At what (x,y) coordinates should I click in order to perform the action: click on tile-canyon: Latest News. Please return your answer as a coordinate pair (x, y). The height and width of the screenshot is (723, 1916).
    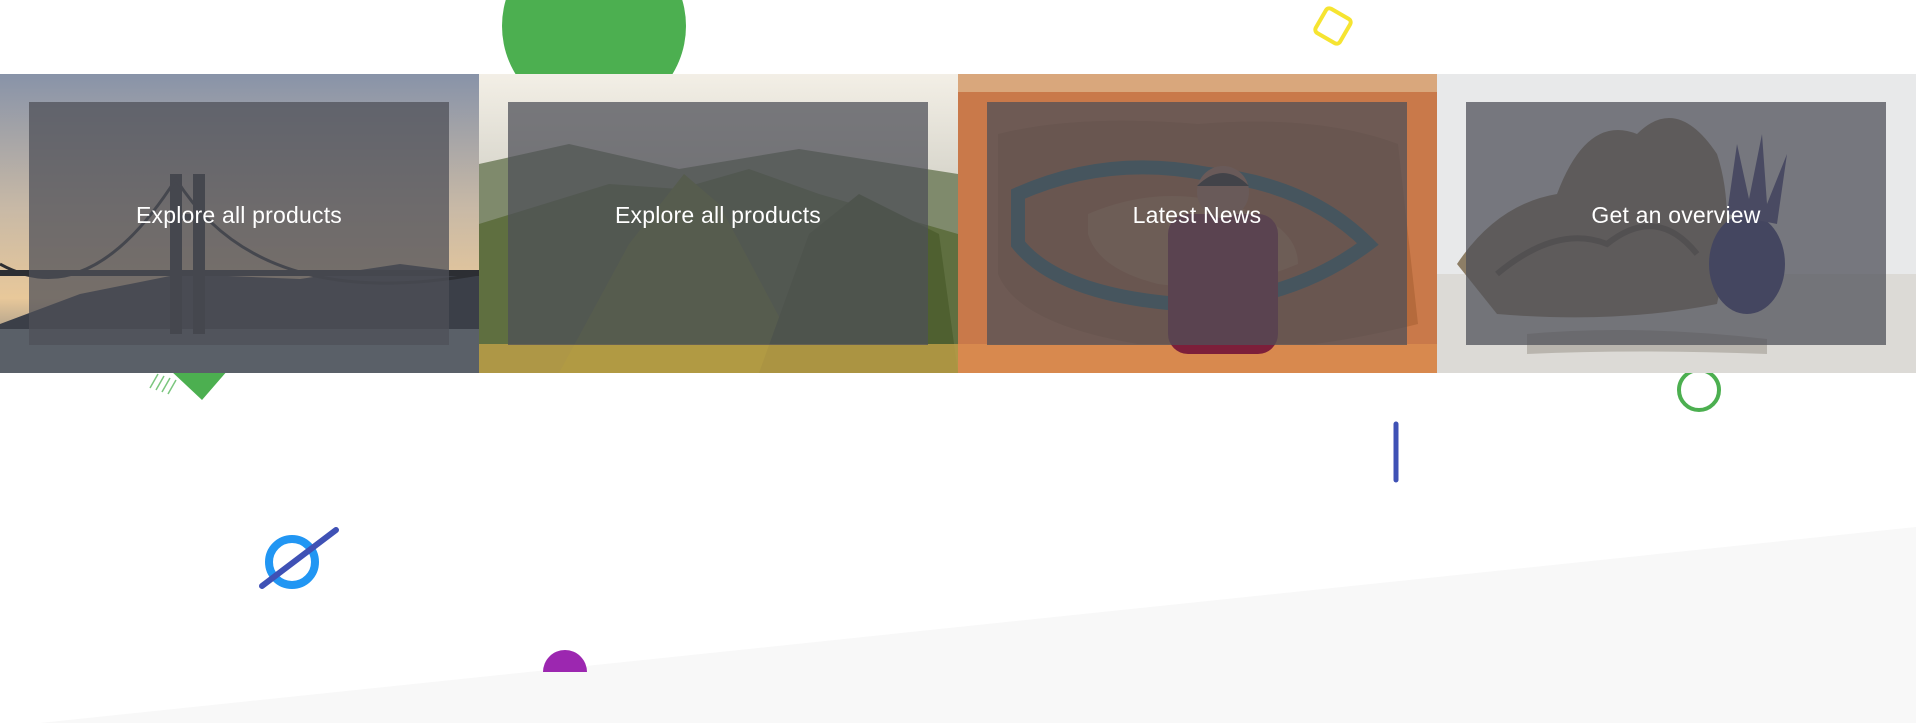
    Looking at the image, I should click on (1197, 223).